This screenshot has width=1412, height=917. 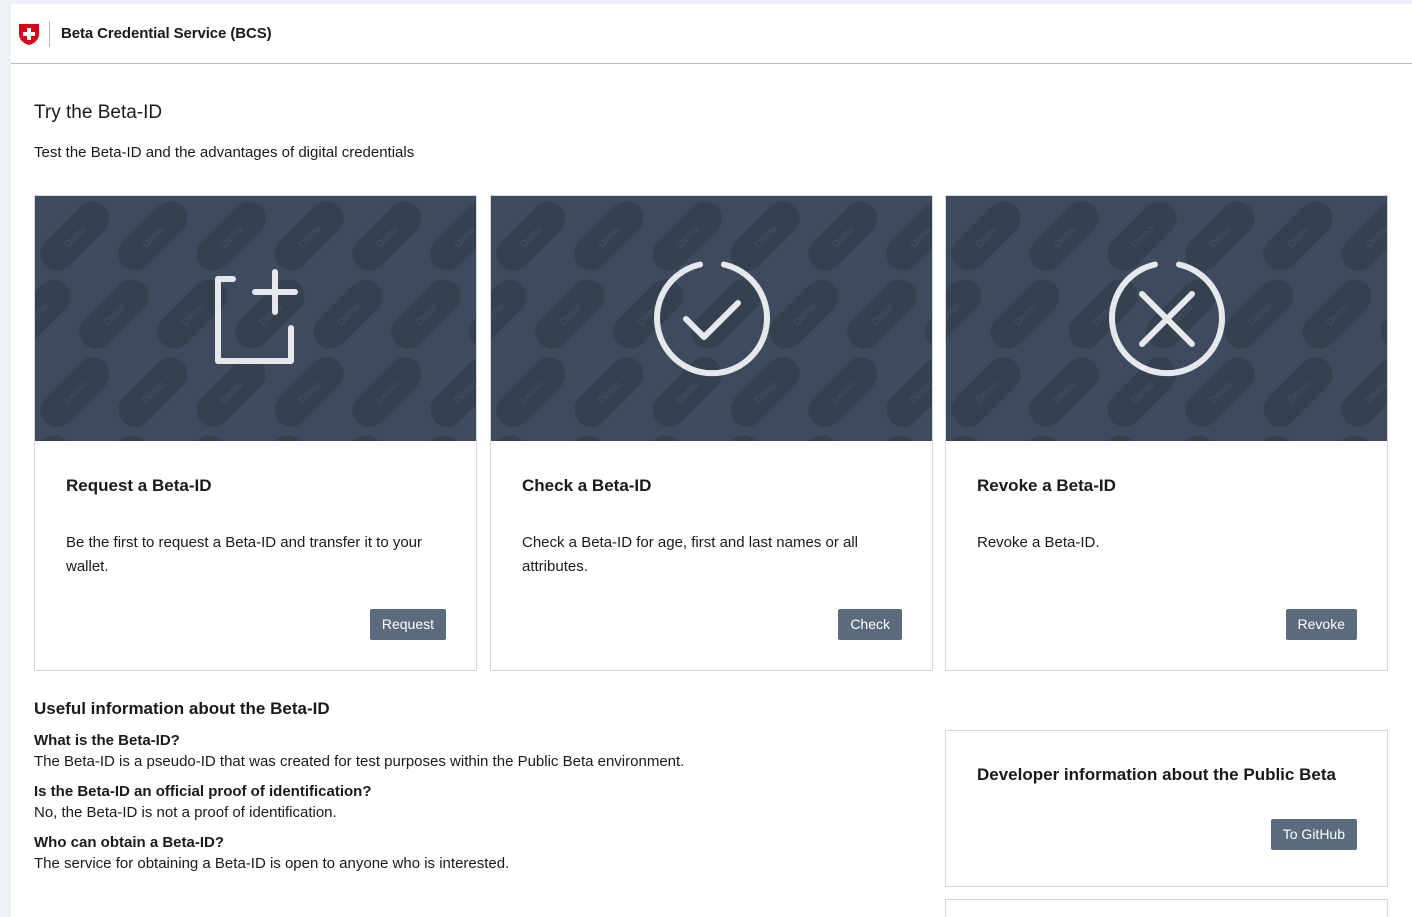 I want to click on to-github-button: To GitHub, so click(x=1313, y=834).